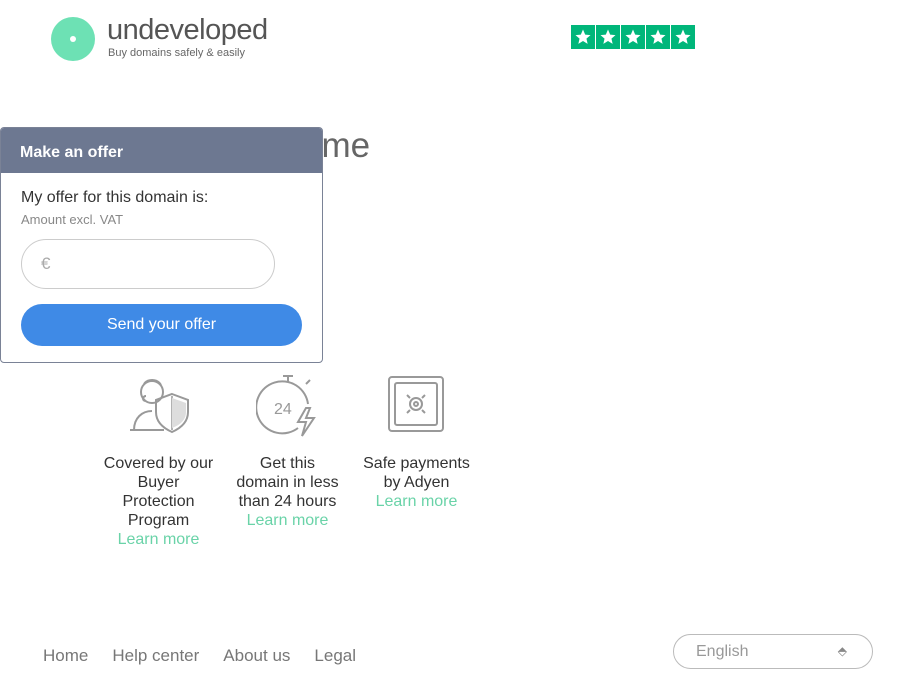 The image size is (900, 694). What do you see at coordinates (73, 39) in the screenshot?
I see `logo-mark-icon` at bounding box center [73, 39].